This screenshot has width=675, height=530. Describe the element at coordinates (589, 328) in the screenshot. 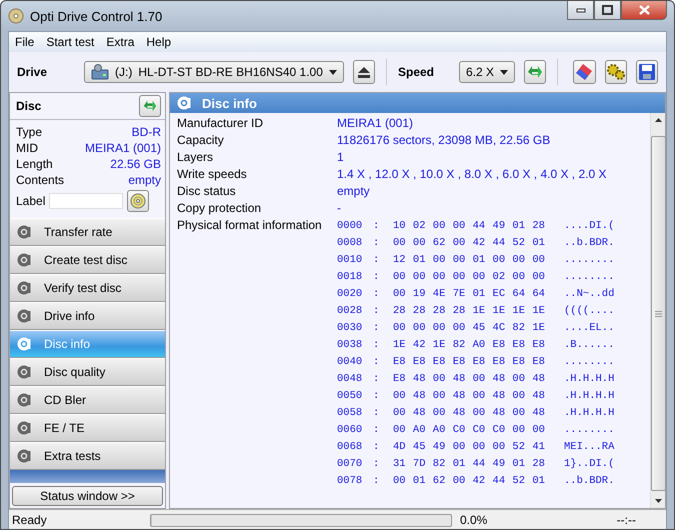

I see `hex-ascii: ....EL..` at that location.